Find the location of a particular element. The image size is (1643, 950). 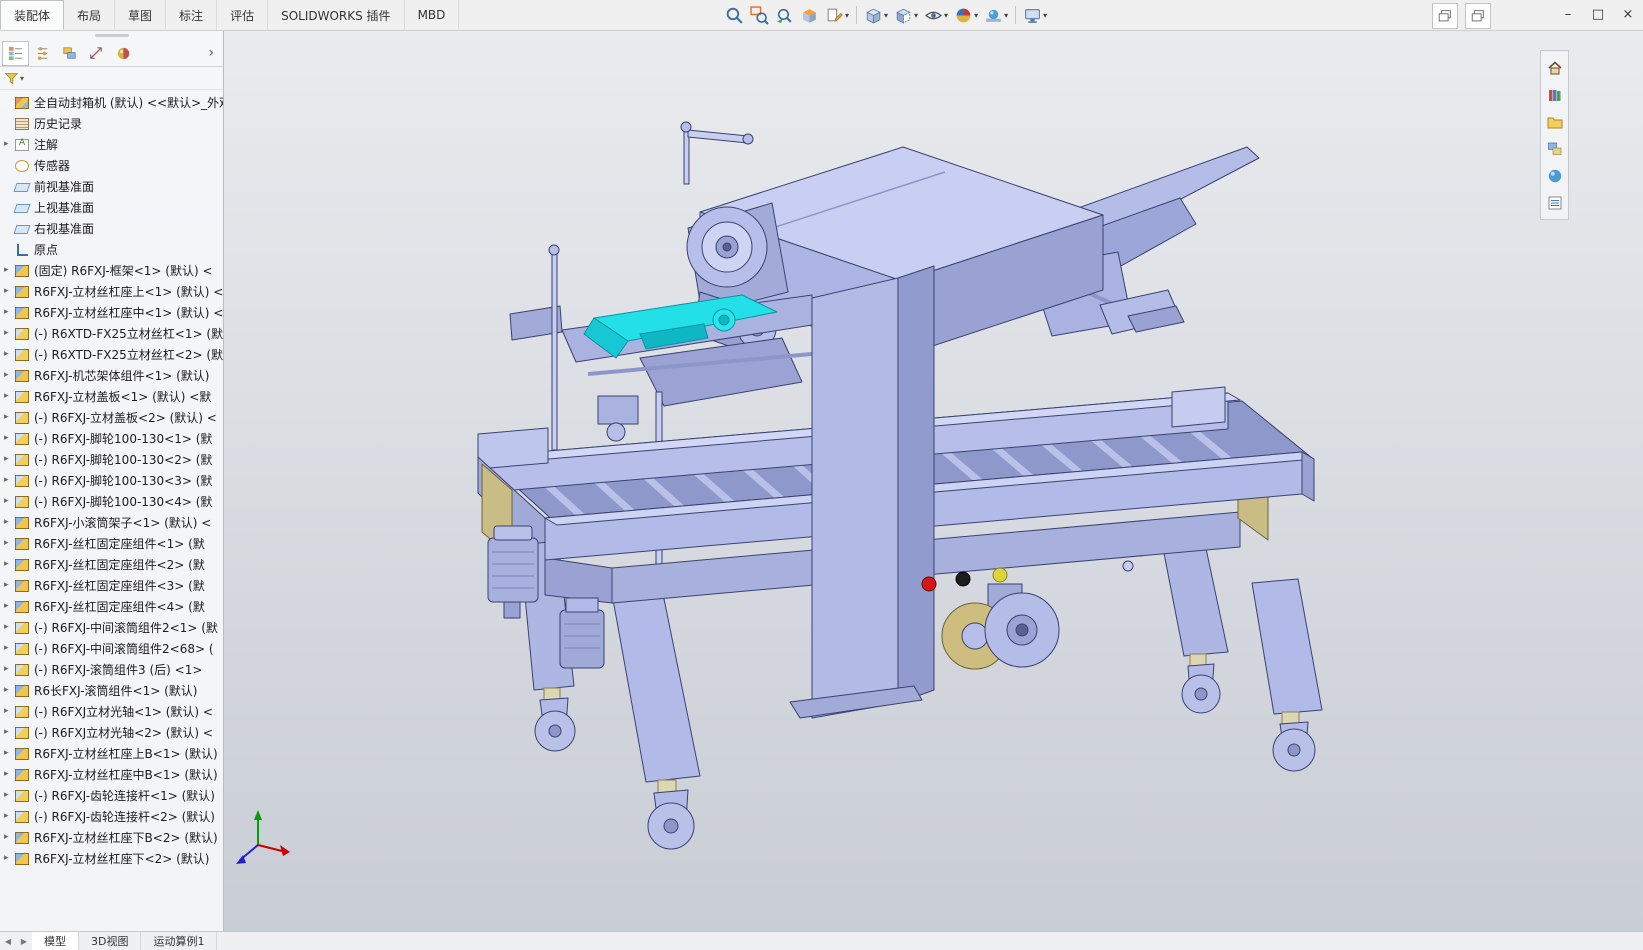

tree-item: 右视基准面 is located at coordinates (111, 228).